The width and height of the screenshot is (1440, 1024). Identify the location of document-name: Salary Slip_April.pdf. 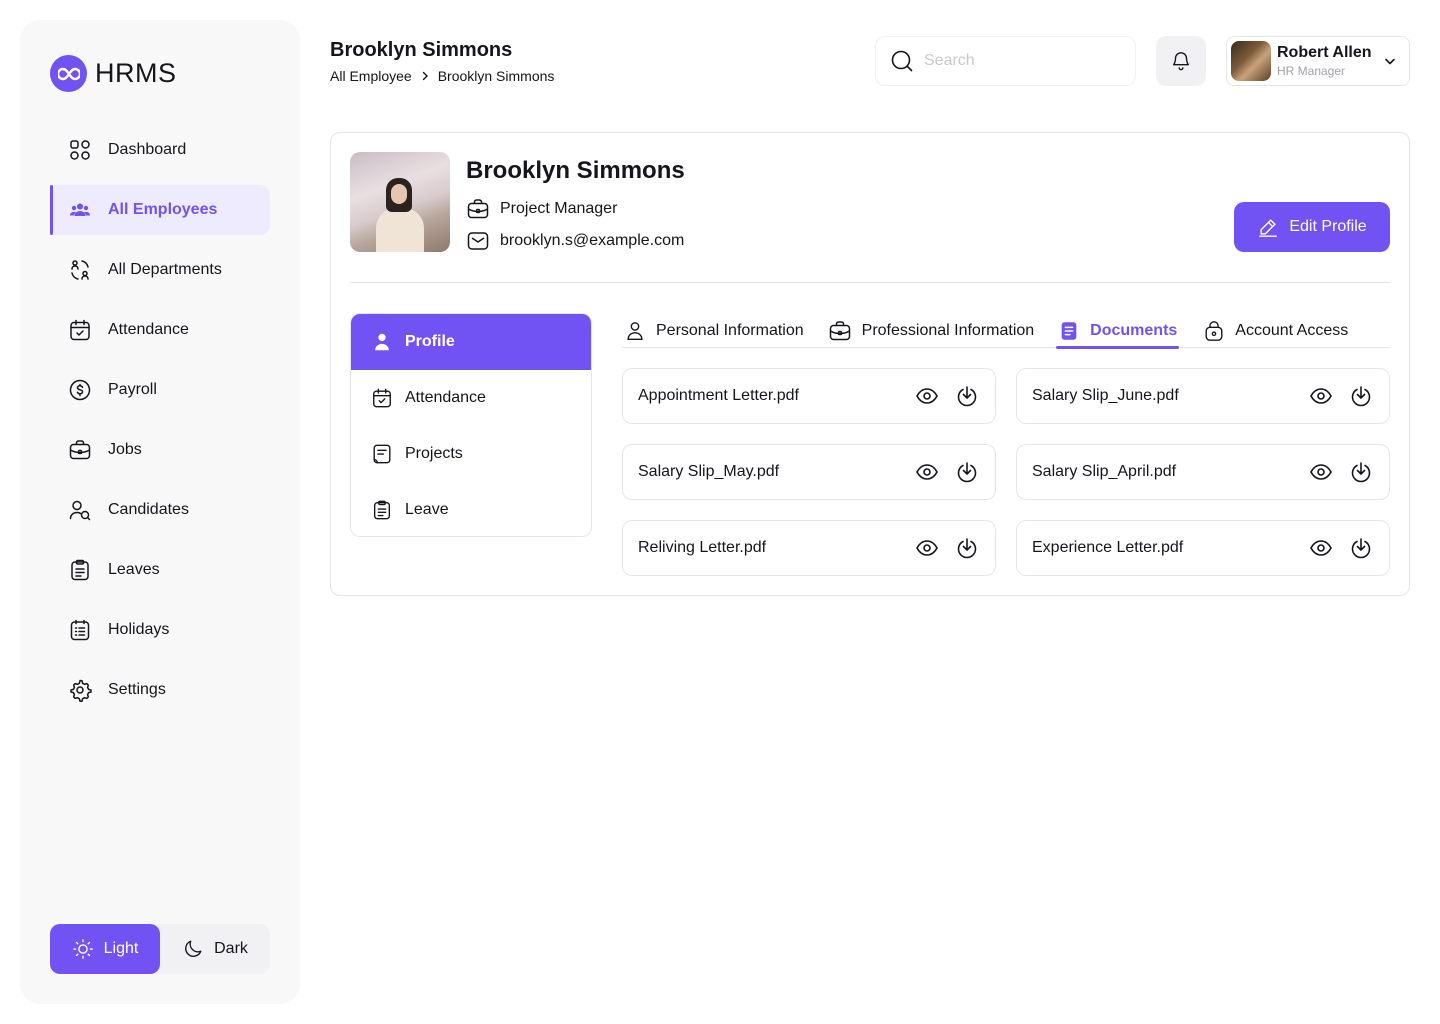
(1104, 471).